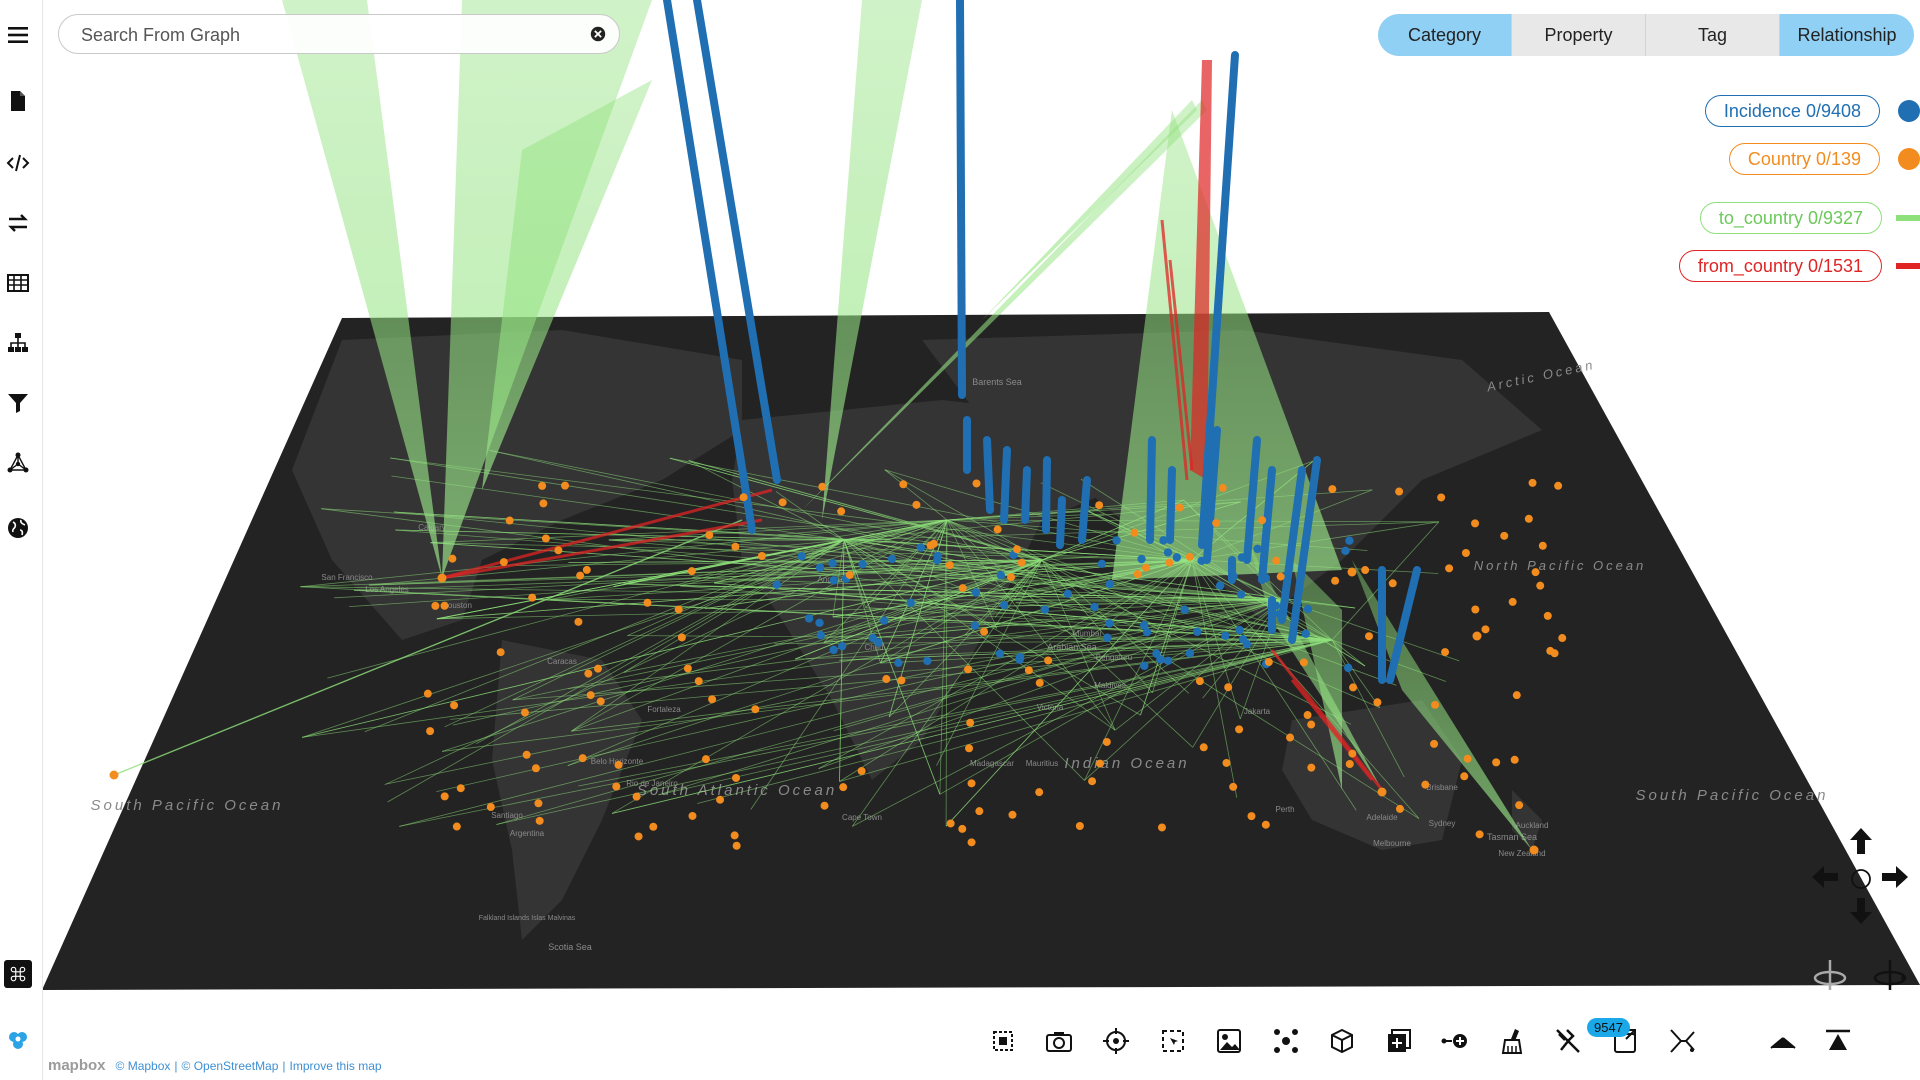  What do you see at coordinates (1790, 218) in the screenshot?
I see `legend-label-to-country: to_country 0/9327` at bounding box center [1790, 218].